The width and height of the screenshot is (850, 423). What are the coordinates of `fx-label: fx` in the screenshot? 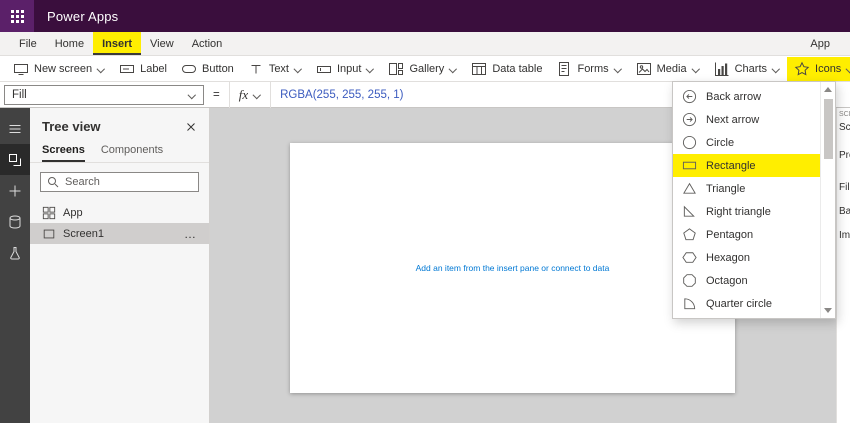 It's located at (243, 94).